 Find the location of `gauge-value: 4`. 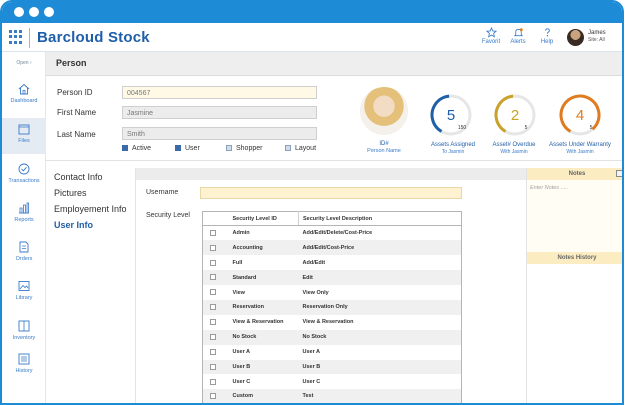

gauge-value: 4 is located at coordinates (580, 115).